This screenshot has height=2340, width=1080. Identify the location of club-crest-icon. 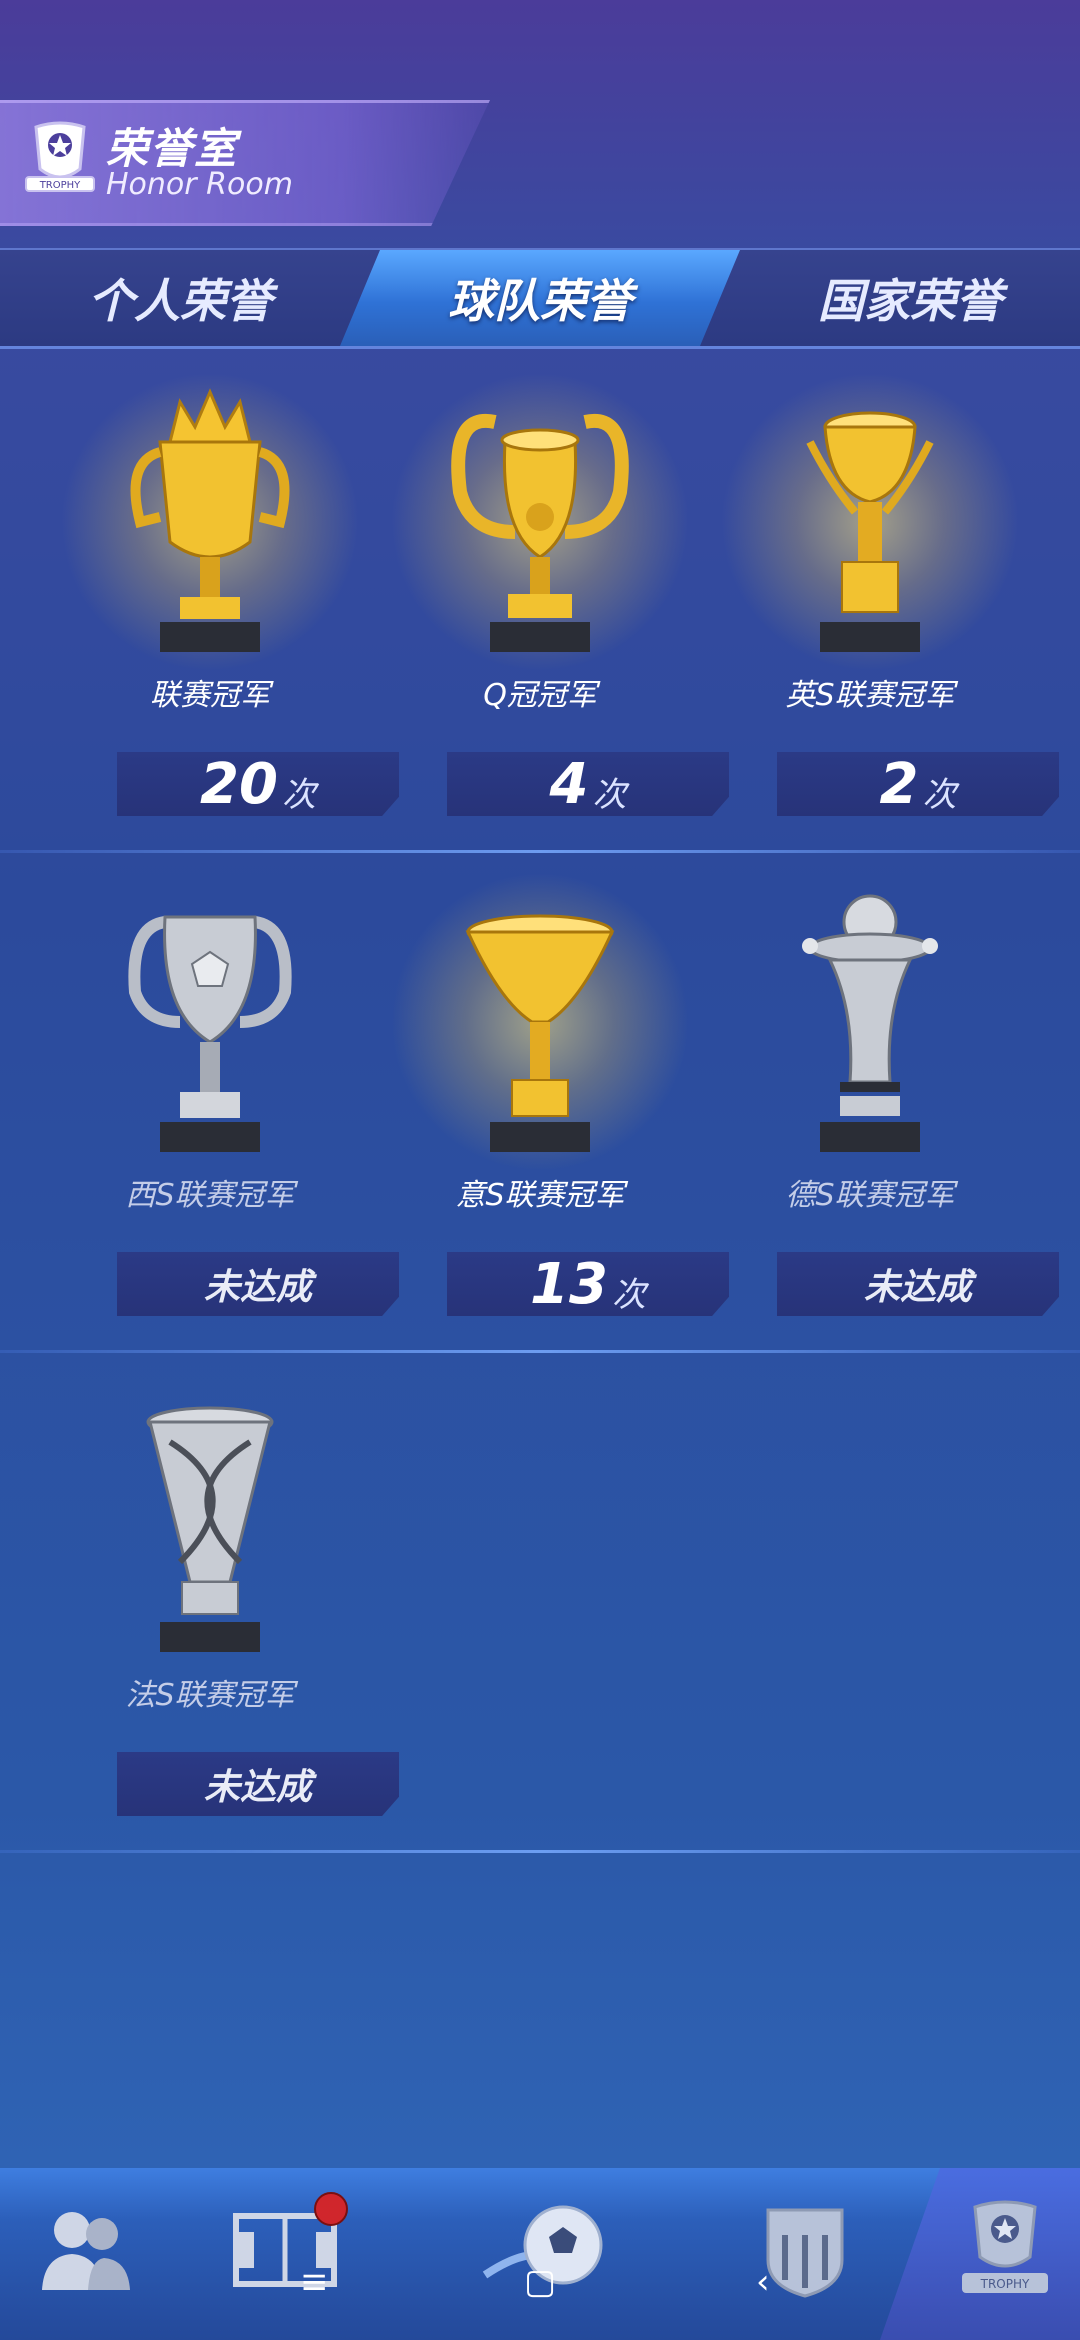
(805, 2253).